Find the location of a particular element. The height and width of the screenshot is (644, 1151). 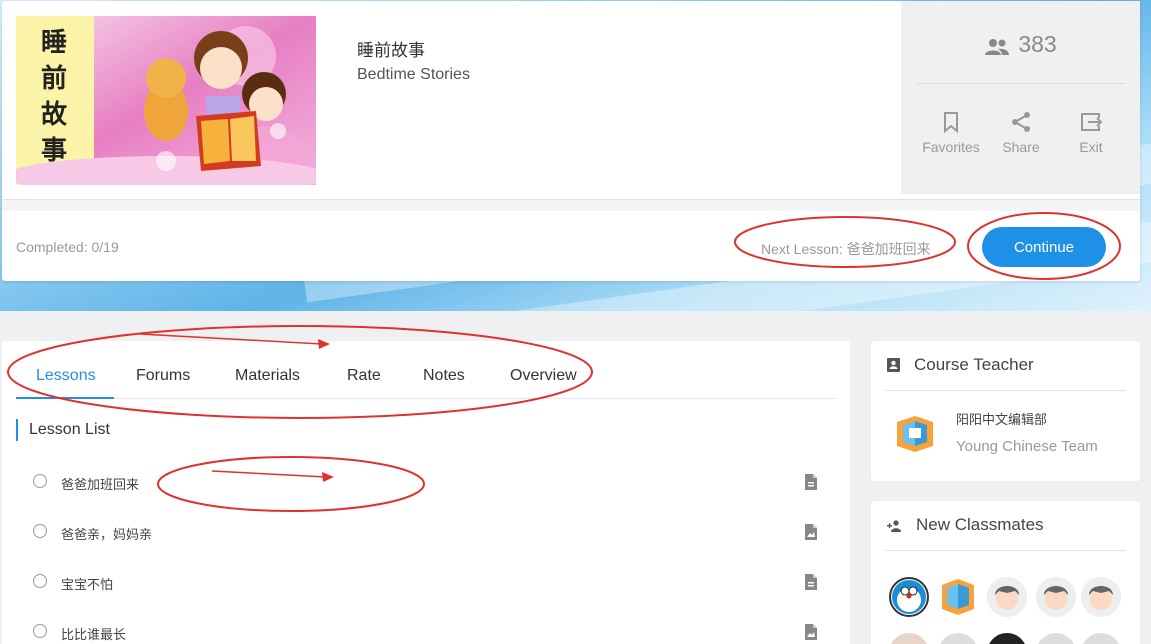

exit-icon is located at coordinates (1092, 122).